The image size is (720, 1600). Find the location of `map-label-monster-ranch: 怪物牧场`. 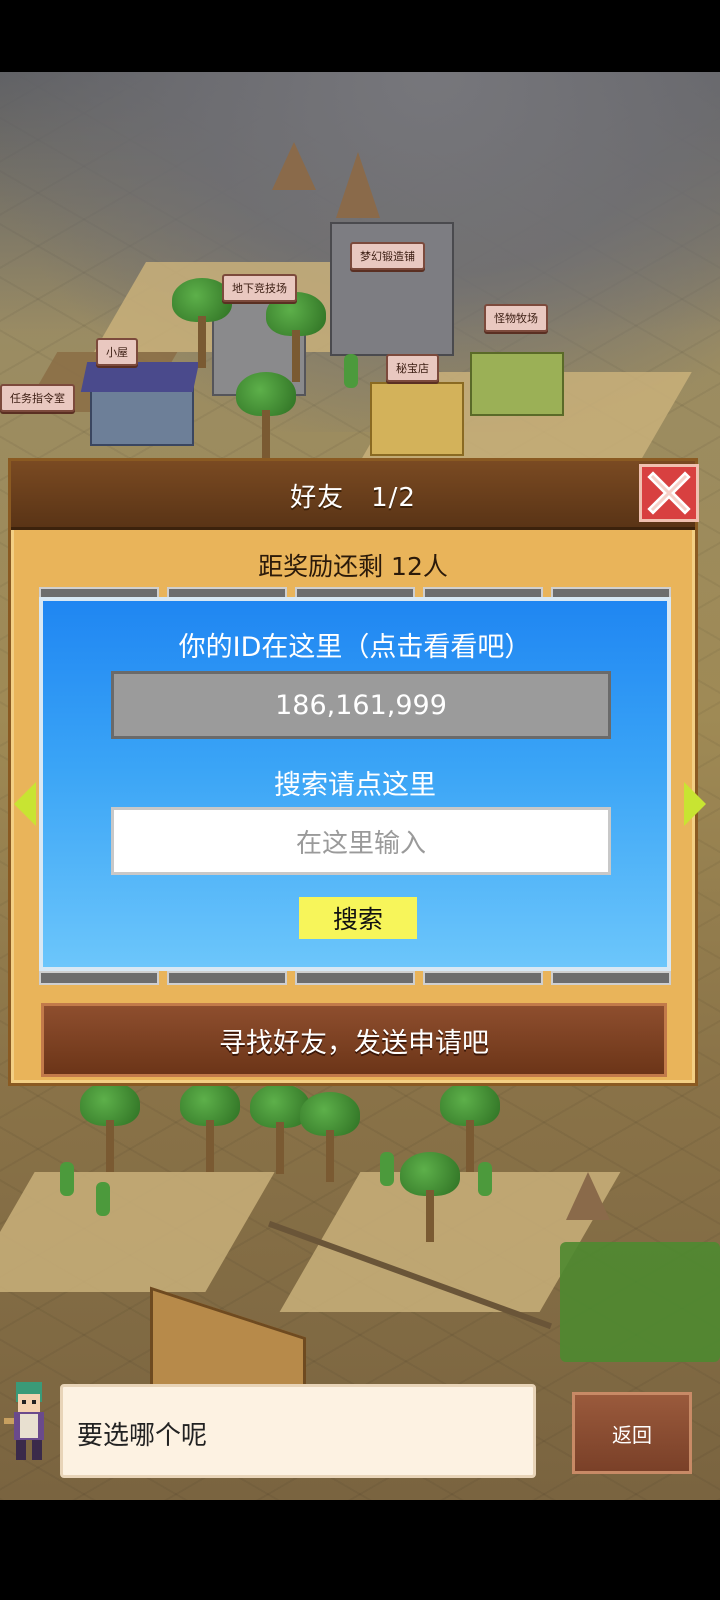

map-label-monster-ranch: 怪物牧场 is located at coordinates (516, 318).